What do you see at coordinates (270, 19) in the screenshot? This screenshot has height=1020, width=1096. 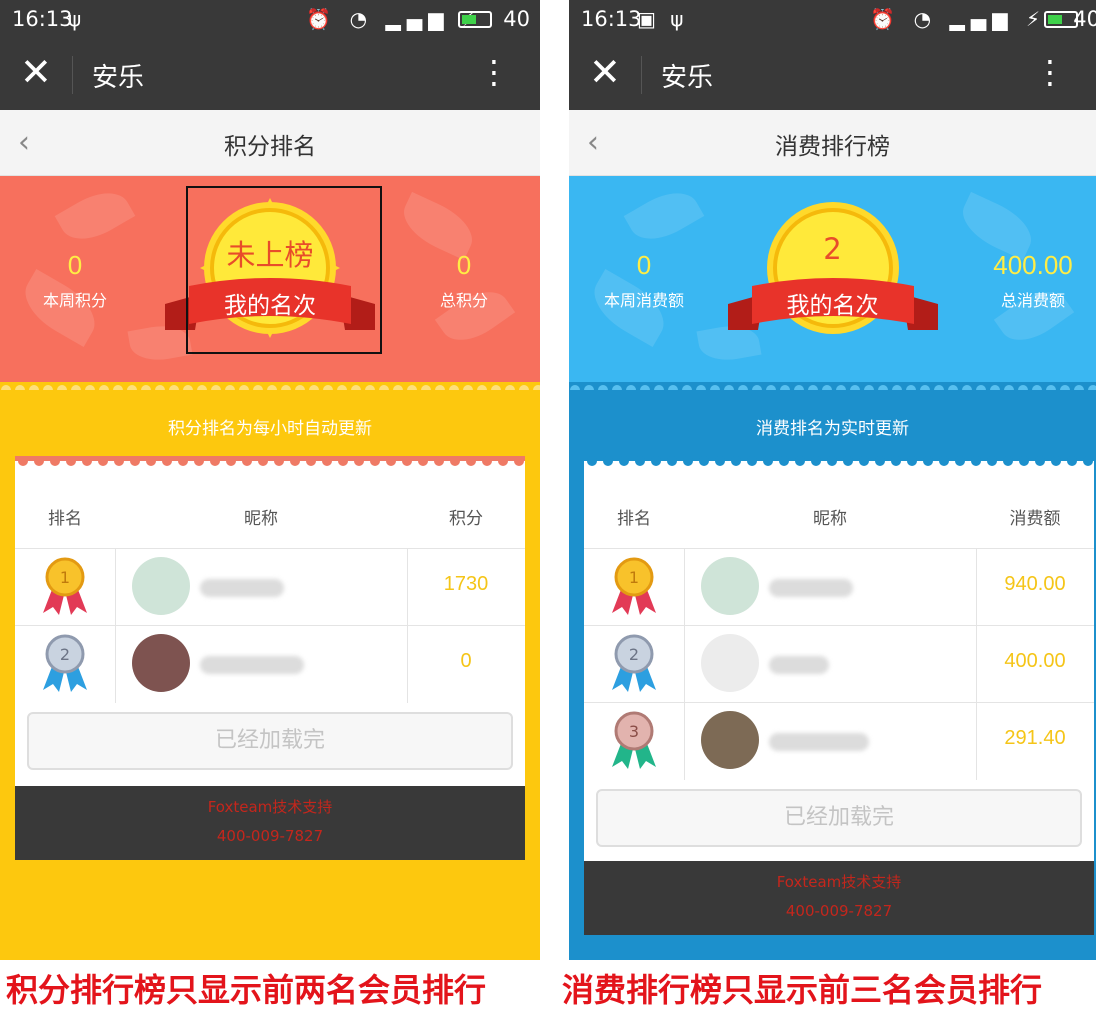 I see `status-bar: 16:13 ψ ⏰ ◔ ▂▄▆ ⚡ 40` at bounding box center [270, 19].